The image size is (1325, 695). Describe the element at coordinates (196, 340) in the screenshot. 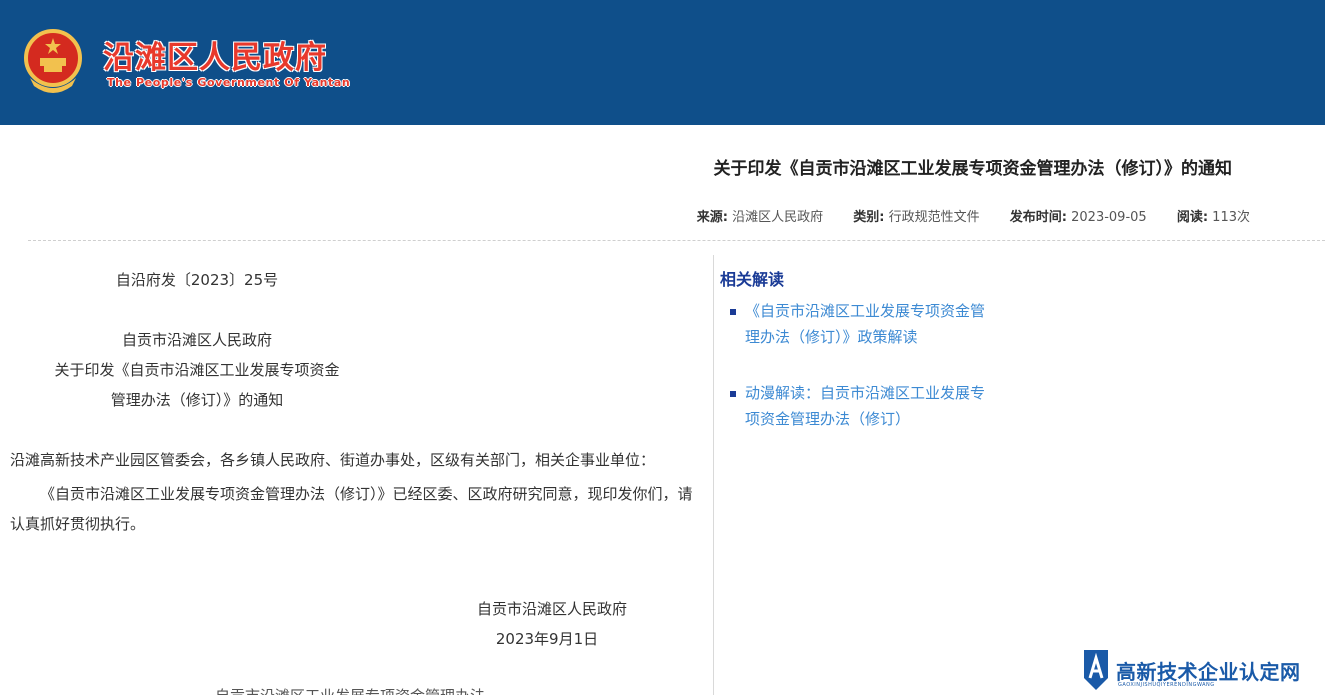

I see `doc-heading-line1: 自贡市沿滩区人民政府` at that location.